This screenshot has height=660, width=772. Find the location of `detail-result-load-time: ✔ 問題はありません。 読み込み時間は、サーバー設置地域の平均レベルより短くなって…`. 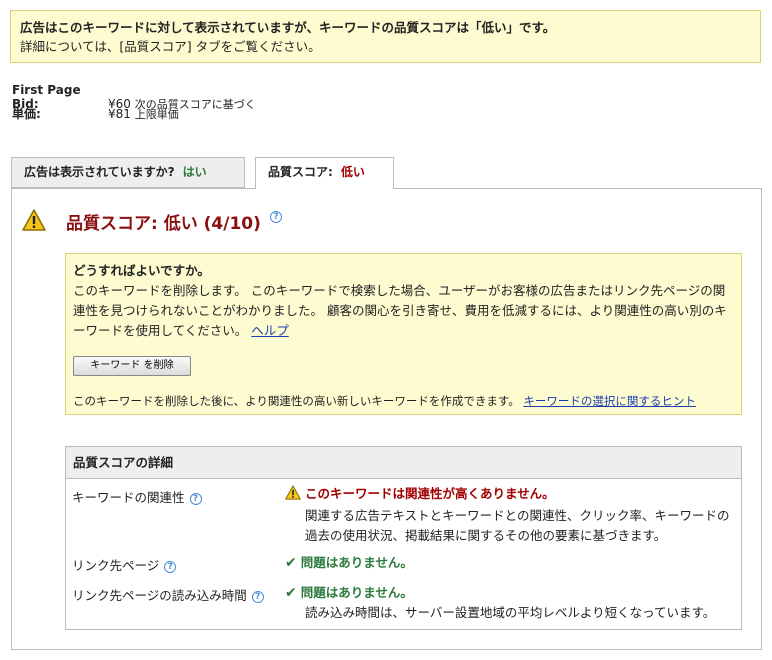

detail-result-load-time: ✔ 問題はありません。 読み込み時間は、サーバー設置地域の平均レベルより短くなって… is located at coordinates (511, 603).